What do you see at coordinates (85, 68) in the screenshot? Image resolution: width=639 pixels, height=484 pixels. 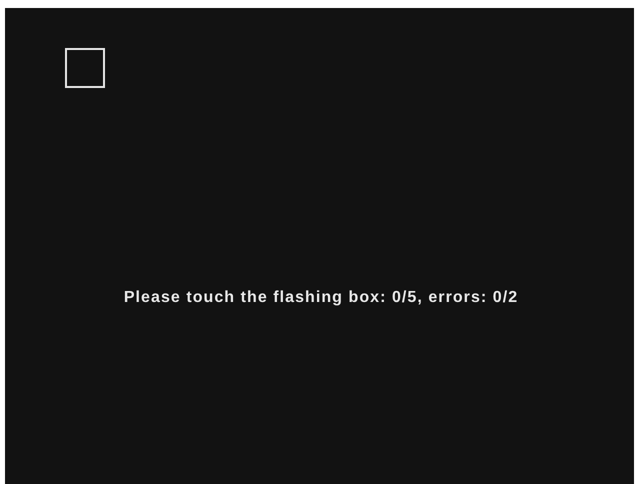 I see `target-box` at bounding box center [85, 68].